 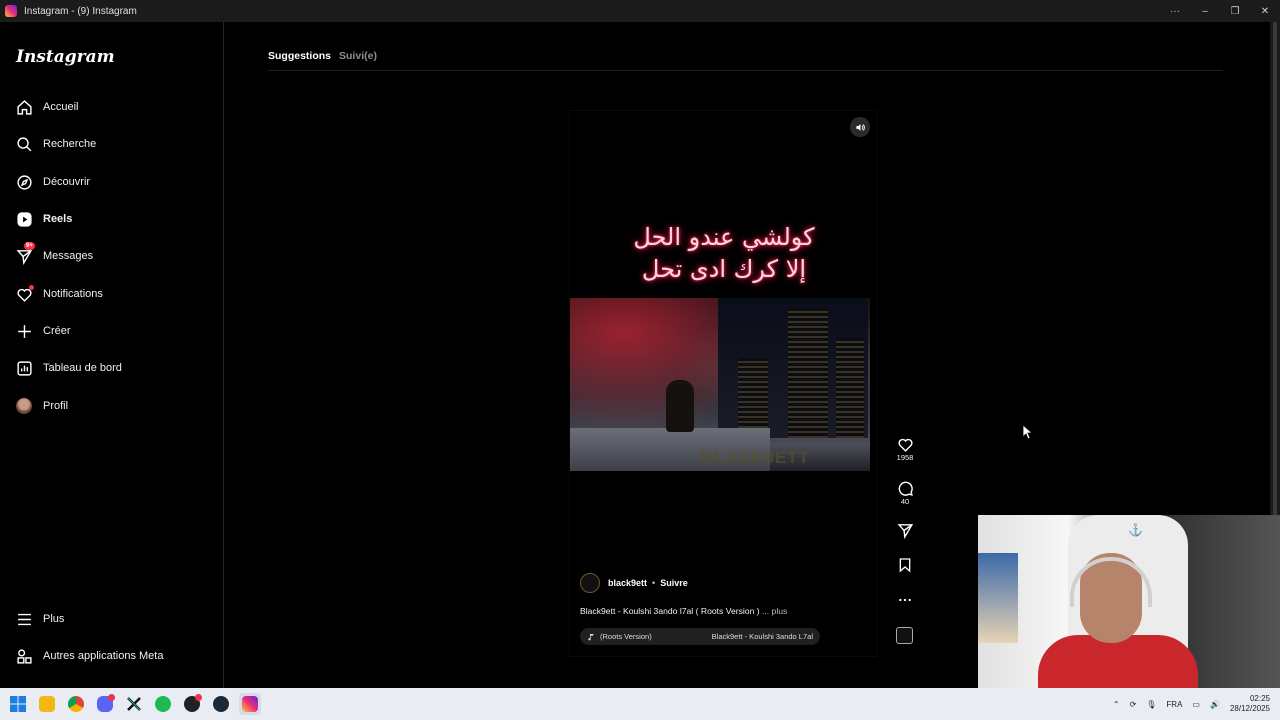 I want to click on dashboard-icon, so click(x=24, y=368).